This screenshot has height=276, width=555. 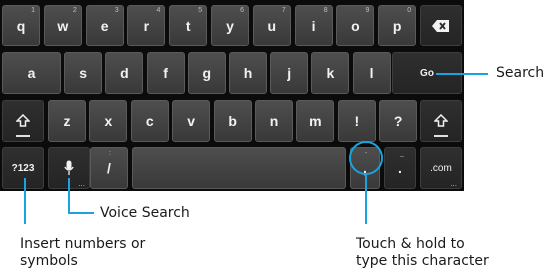 I want to click on key-y: 6y, so click(x=230, y=25).